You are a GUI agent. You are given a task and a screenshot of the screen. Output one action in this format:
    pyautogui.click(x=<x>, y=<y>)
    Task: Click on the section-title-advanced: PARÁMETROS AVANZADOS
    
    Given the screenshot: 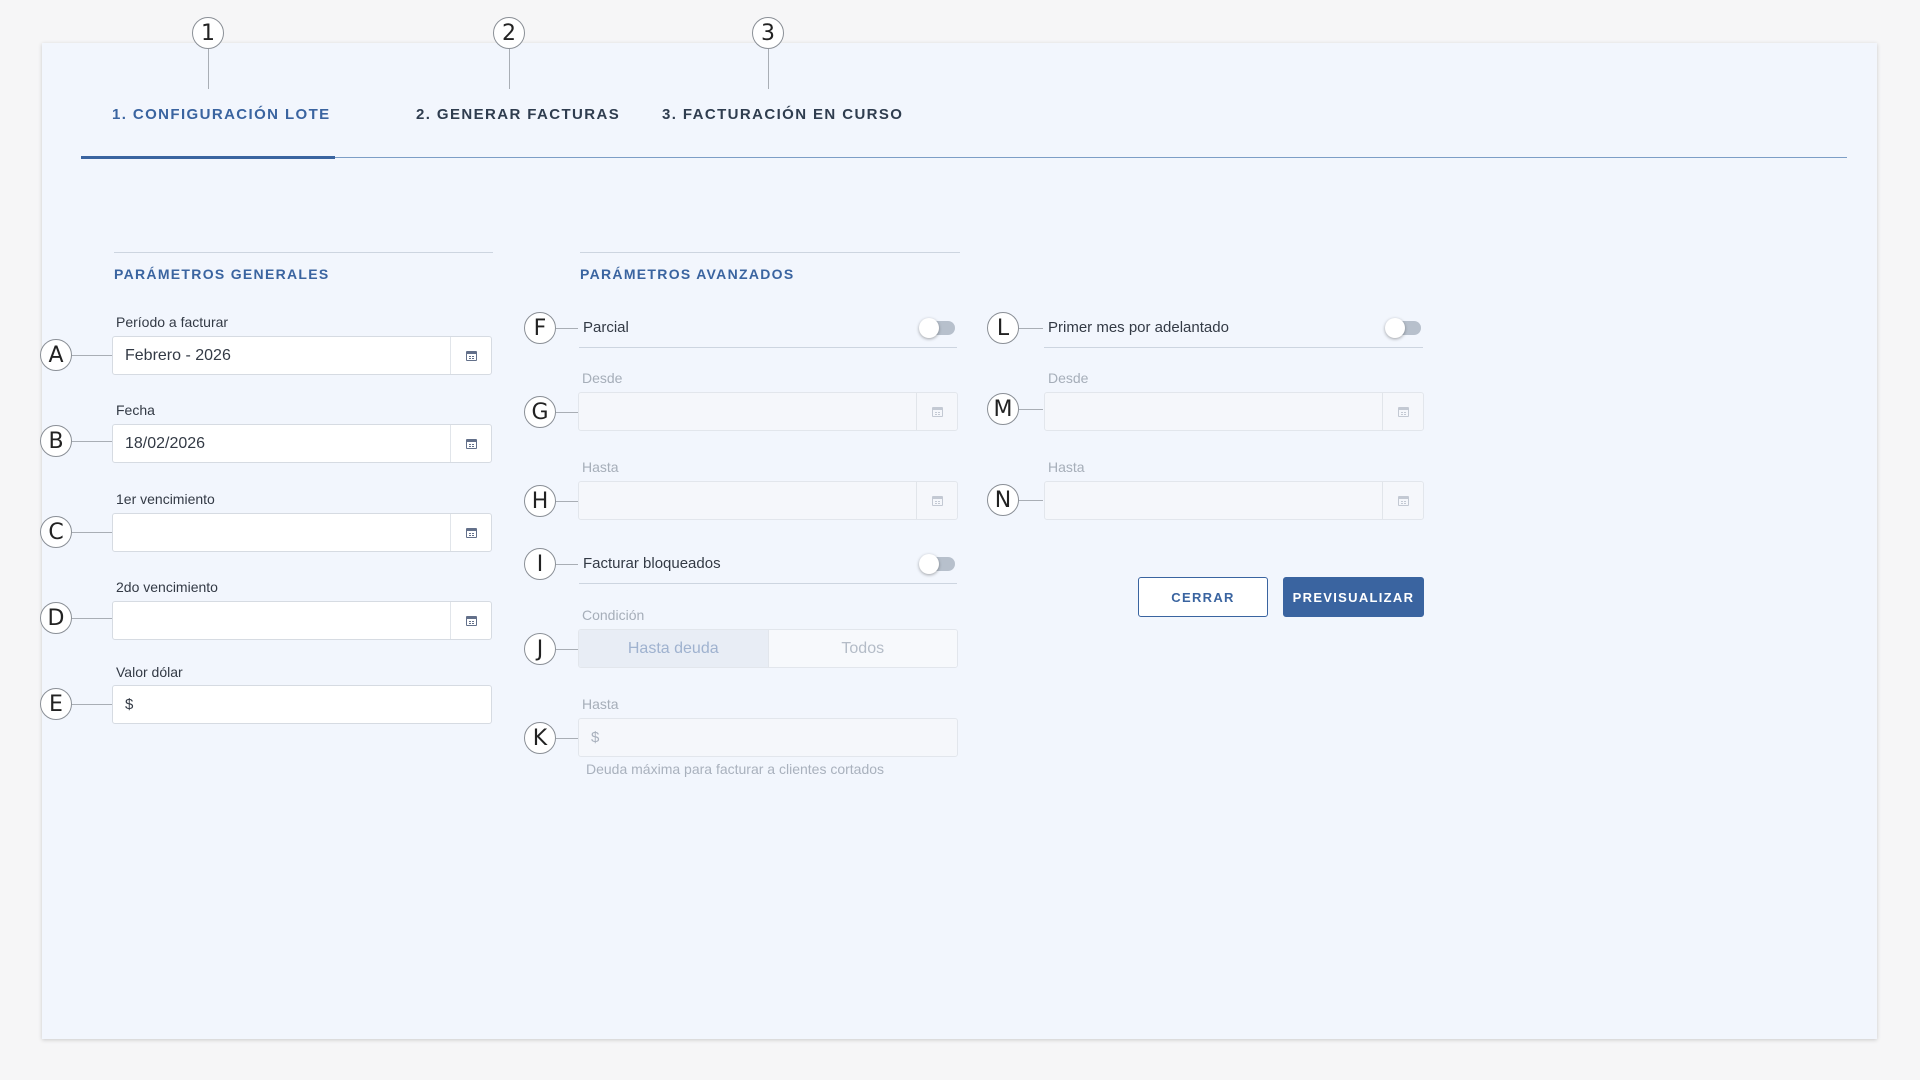 What is the action you would take?
    pyautogui.click(x=687, y=274)
    